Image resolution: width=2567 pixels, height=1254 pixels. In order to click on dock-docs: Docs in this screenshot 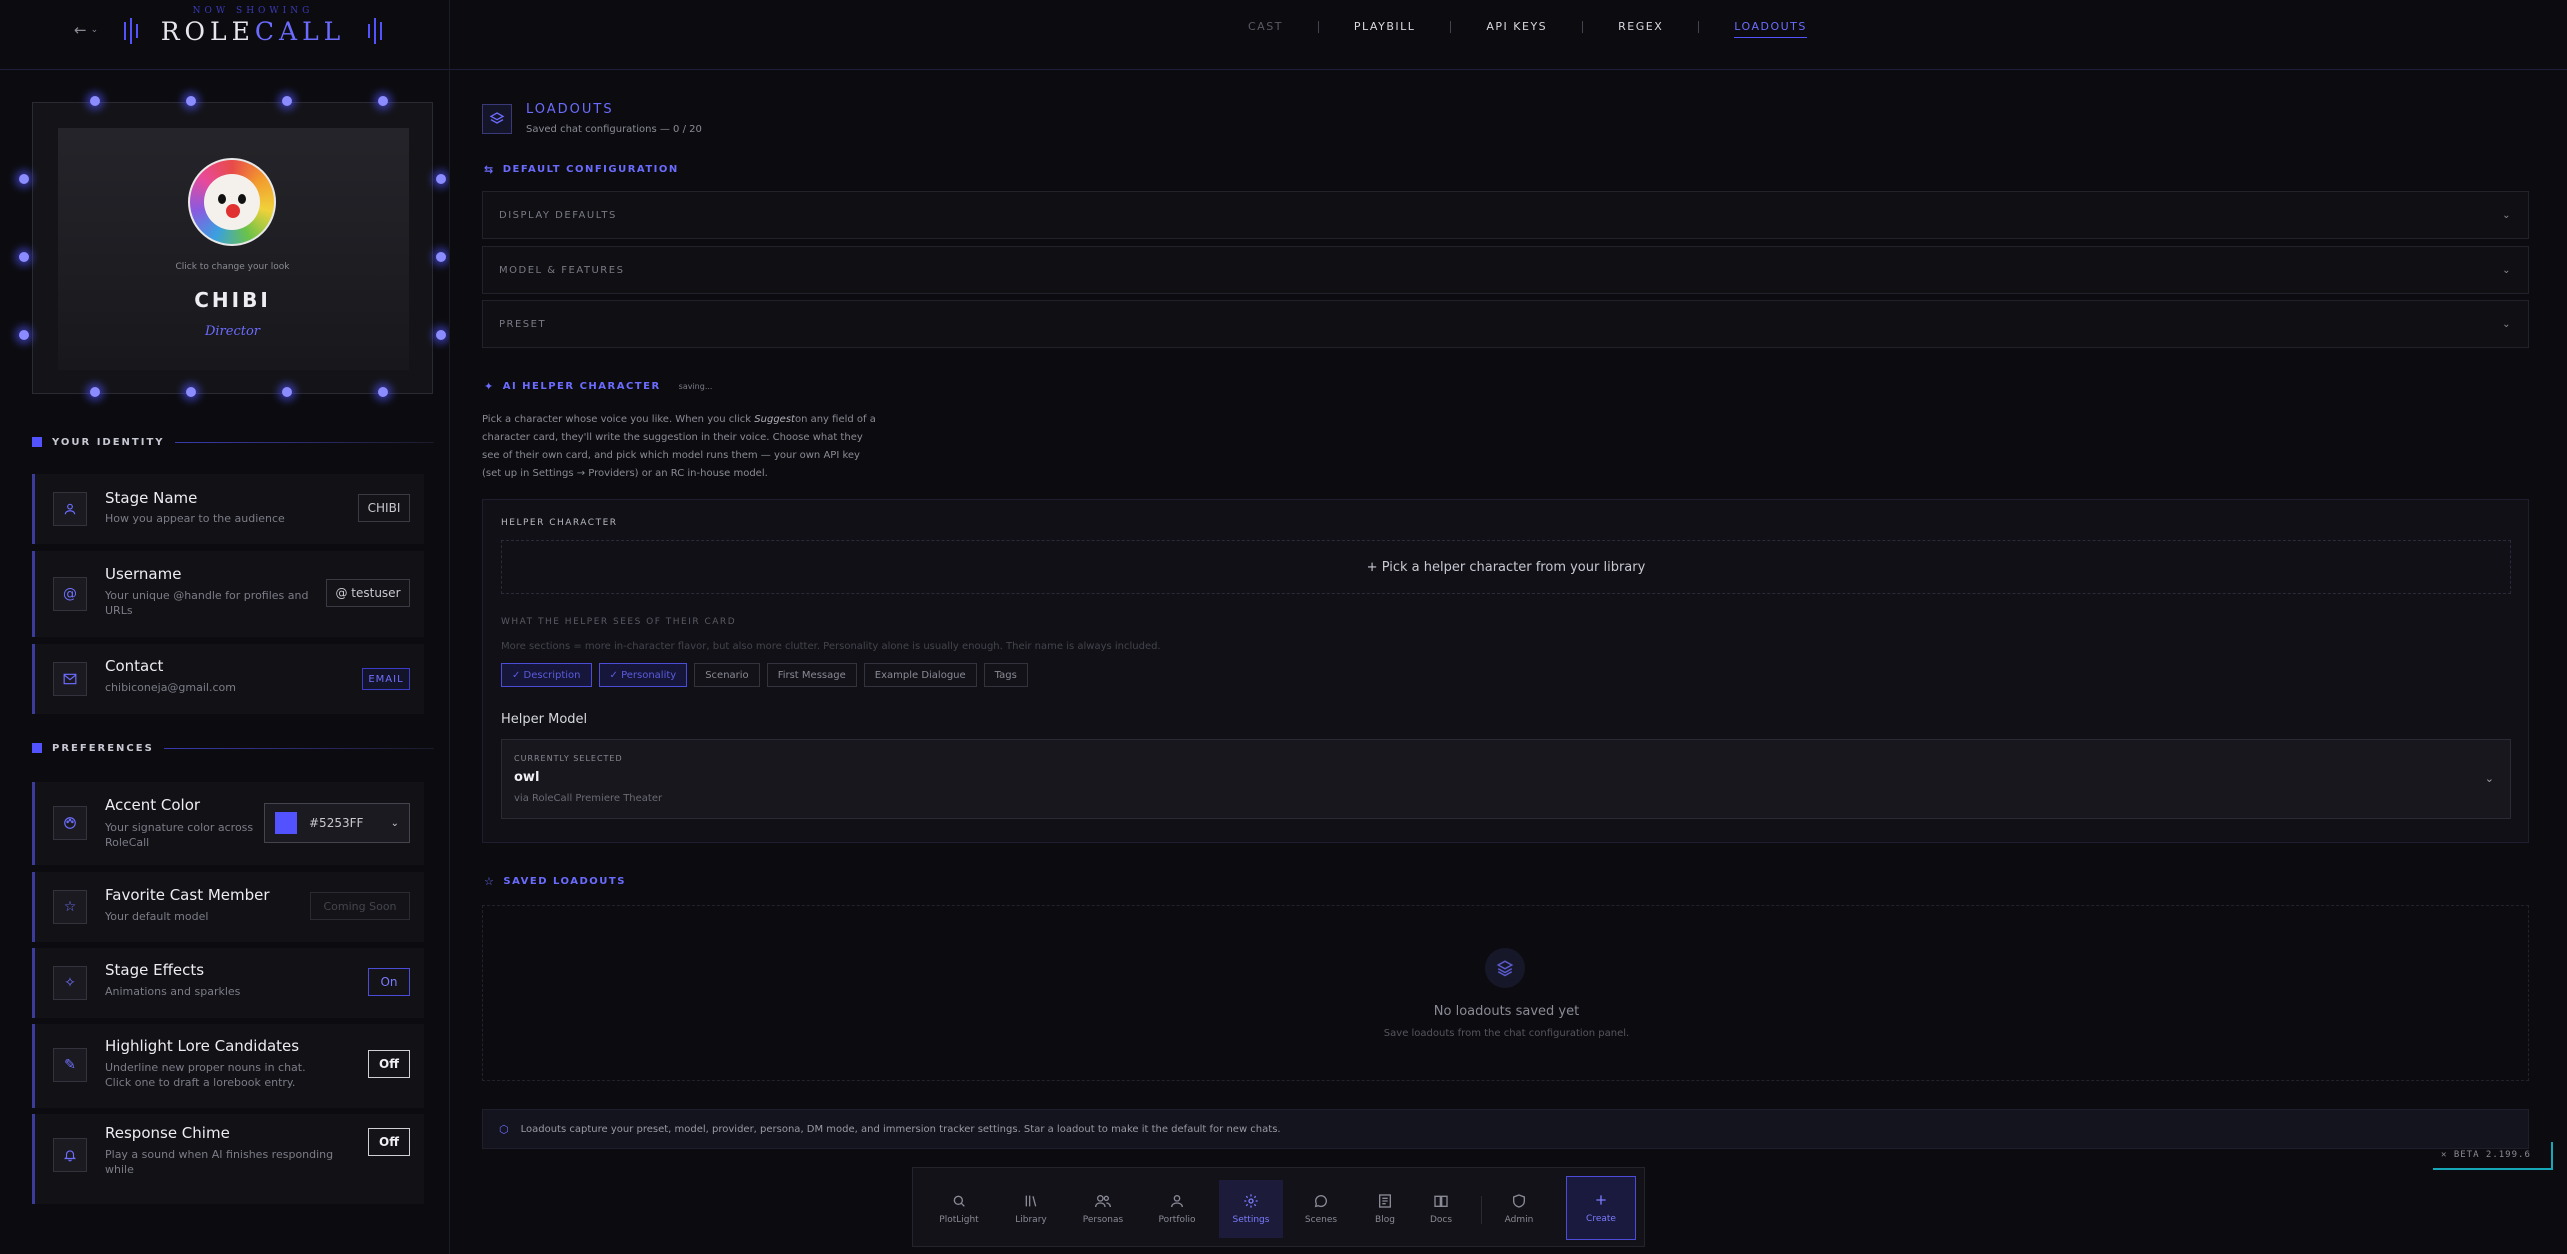, I will do `click(1441, 1209)`.